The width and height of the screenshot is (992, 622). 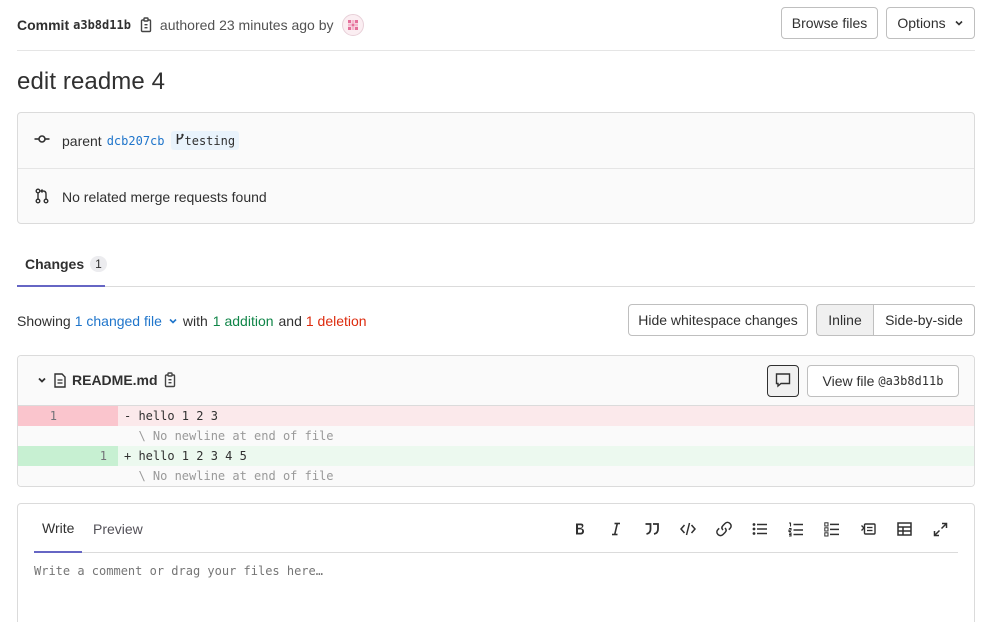 What do you see at coordinates (82, 140) in the screenshot?
I see `parent-label: parent` at bounding box center [82, 140].